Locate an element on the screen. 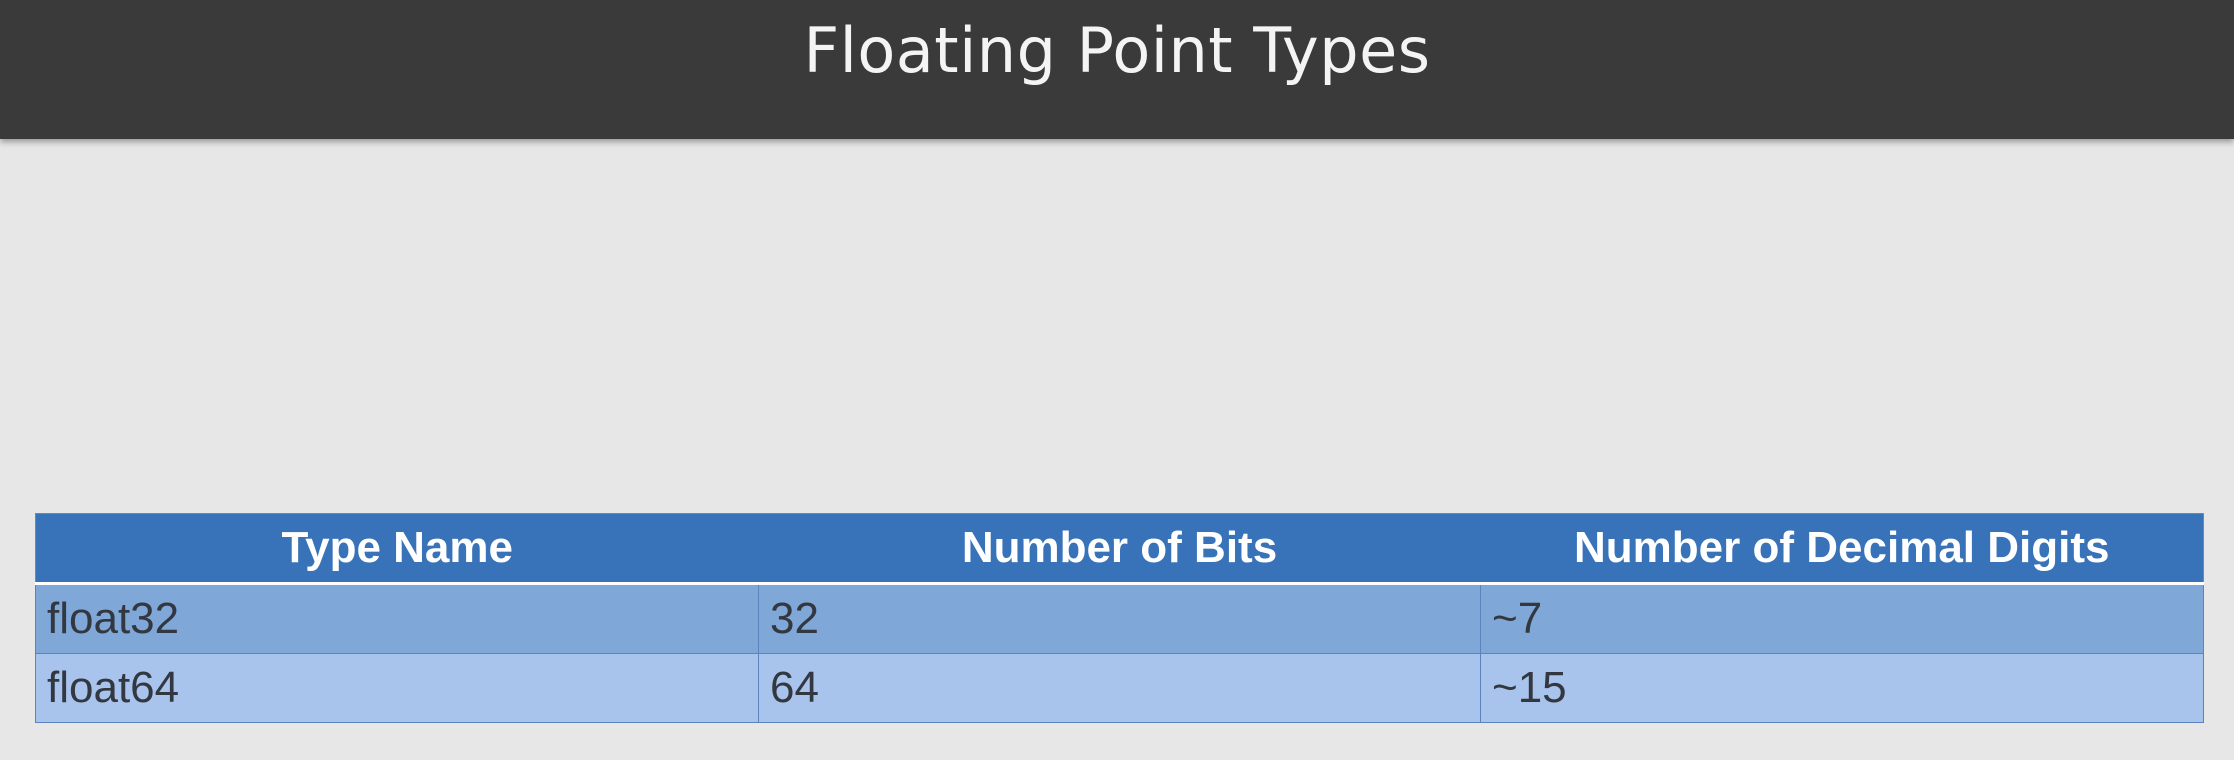 The image size is (2234, 760). slide-title: Floating Point Types is located at coordinates (1117, 50).